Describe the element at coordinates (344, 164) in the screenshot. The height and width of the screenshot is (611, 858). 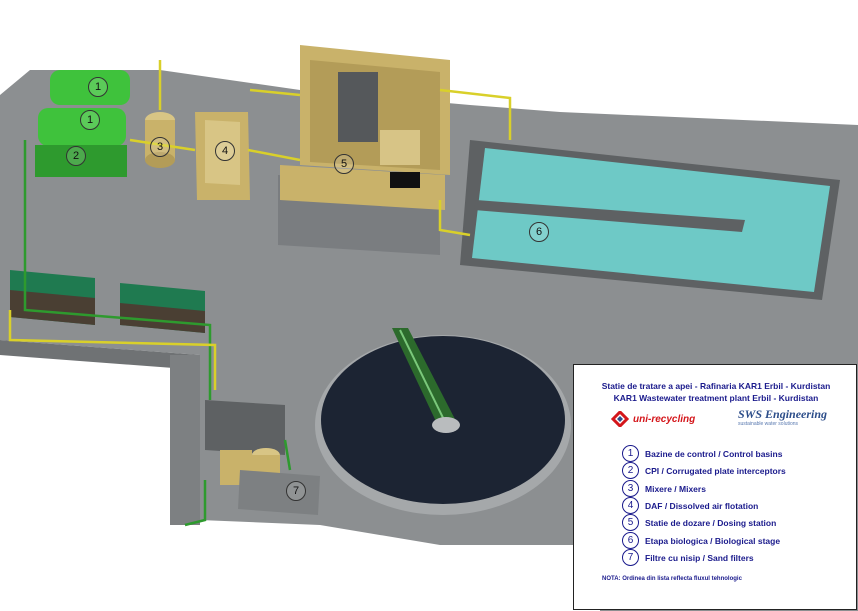
I see `marker-dosing-station: 5` at that location.